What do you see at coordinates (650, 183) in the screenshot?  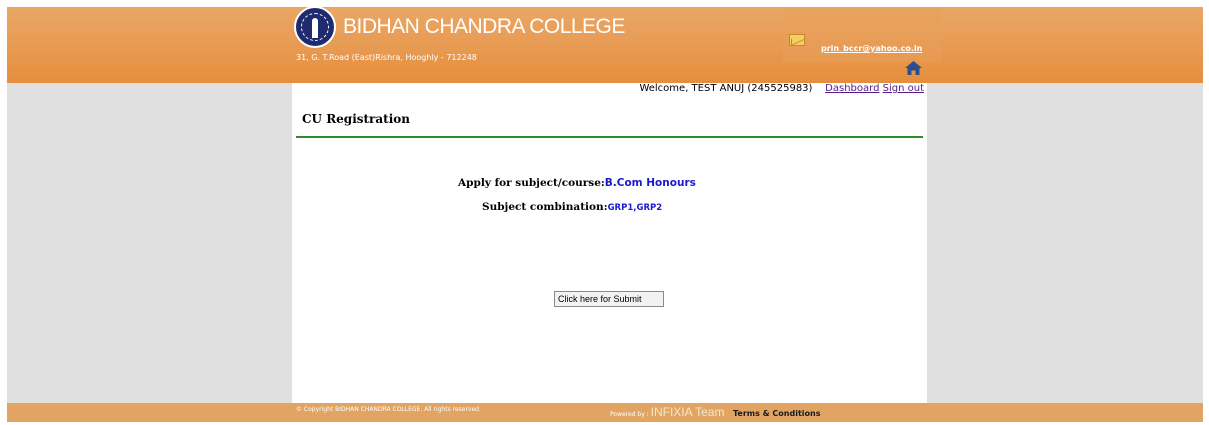 I see `subject-value: B.Com Honours` at bounding box center [650, 183].